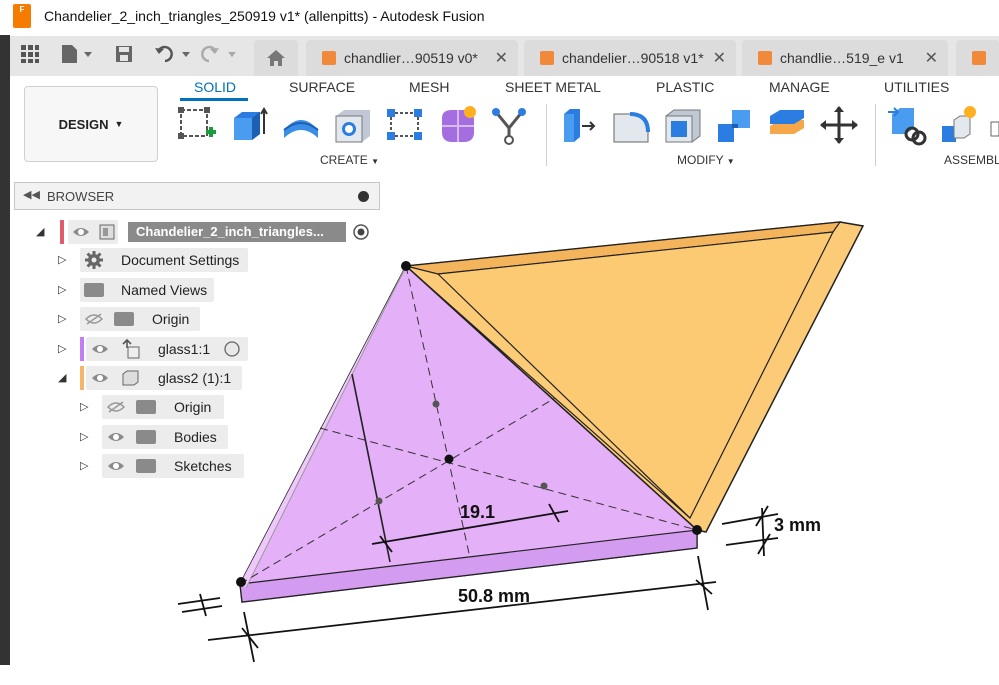 The height and width of the screenshot is (685, 999). I want to click on item-label: glass2 (1):1, so click(195, 378).